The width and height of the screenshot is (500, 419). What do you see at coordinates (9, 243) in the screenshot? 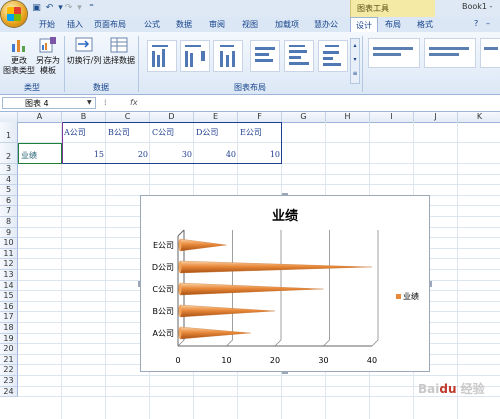
I see `row-header-10: 10` at bounding box center [9, 243].